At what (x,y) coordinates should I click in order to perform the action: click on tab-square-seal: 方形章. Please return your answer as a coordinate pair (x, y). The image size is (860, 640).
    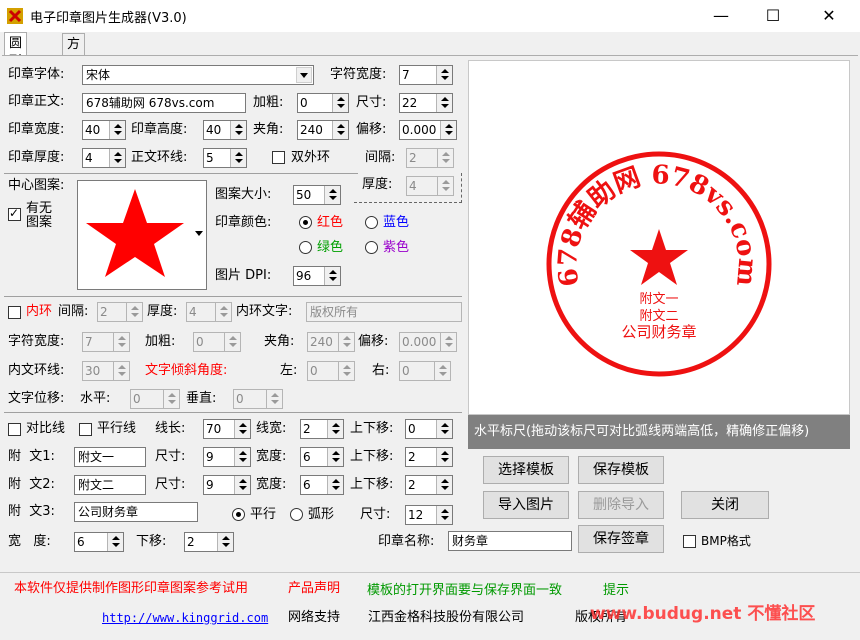
    Looking at the image, I should click on (74, 60).